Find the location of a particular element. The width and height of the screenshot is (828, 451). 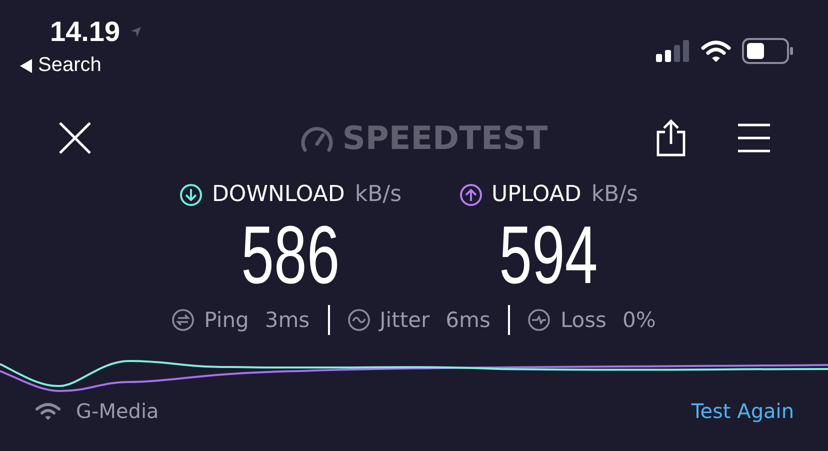

loss-icon is located at coordinates (539, 320).